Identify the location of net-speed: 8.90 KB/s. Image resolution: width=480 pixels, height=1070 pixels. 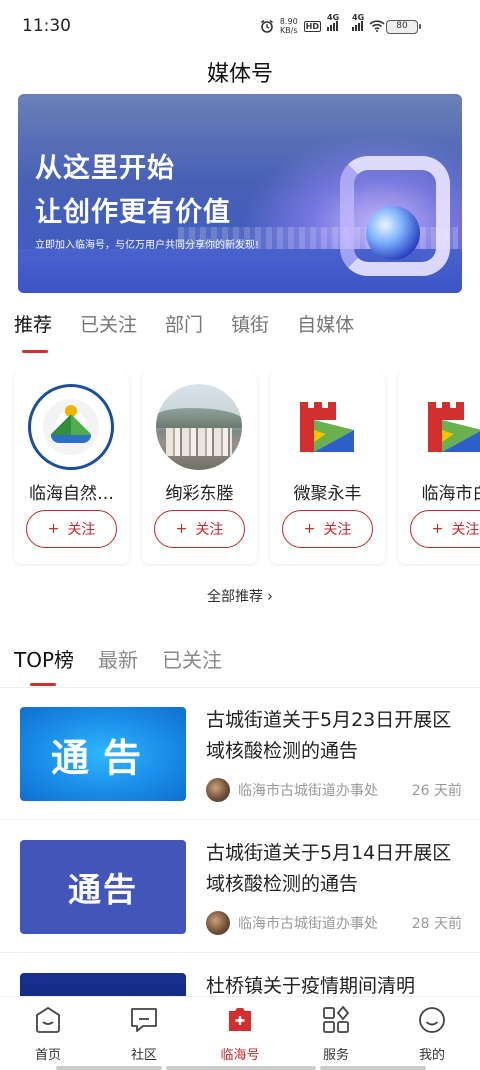
(289, 26).